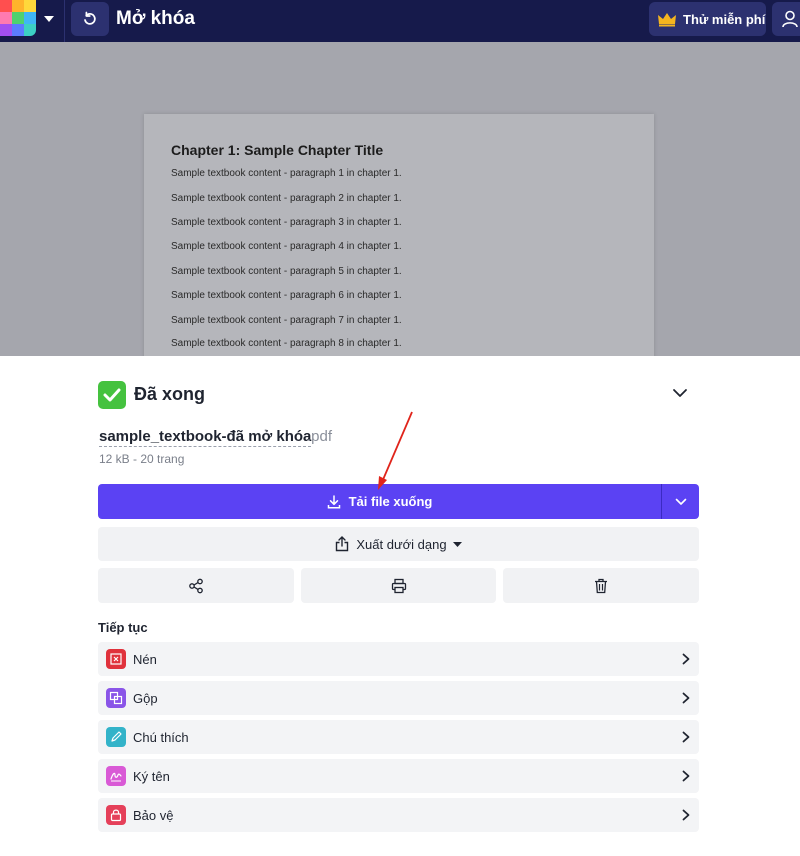  Describe the element at coordinates (116, 776) in the screenshot. I see `signature-icon` at that location.